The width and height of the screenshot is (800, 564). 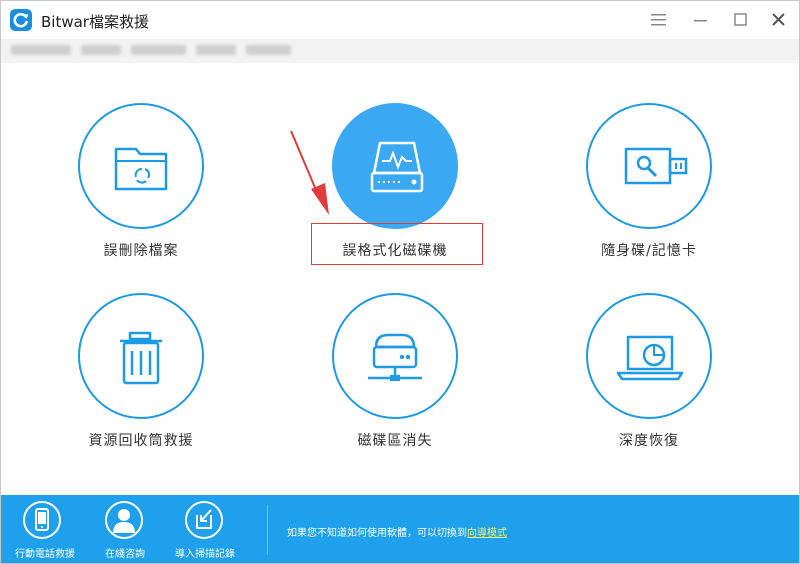 I want to click on annotation-arrow-icon, so click(x=309, y=172).